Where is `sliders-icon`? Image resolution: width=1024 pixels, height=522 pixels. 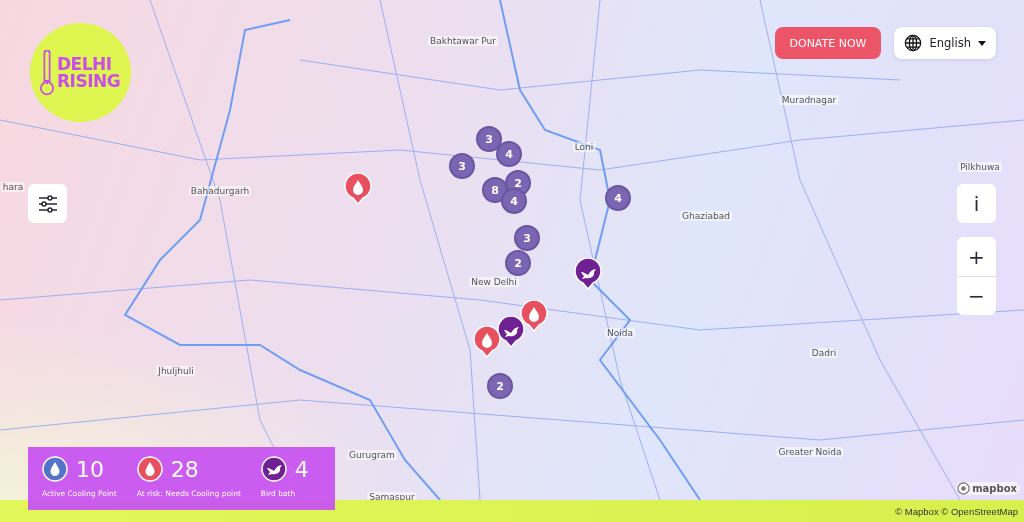 sliders-icon is located at coordinates (47, 203).